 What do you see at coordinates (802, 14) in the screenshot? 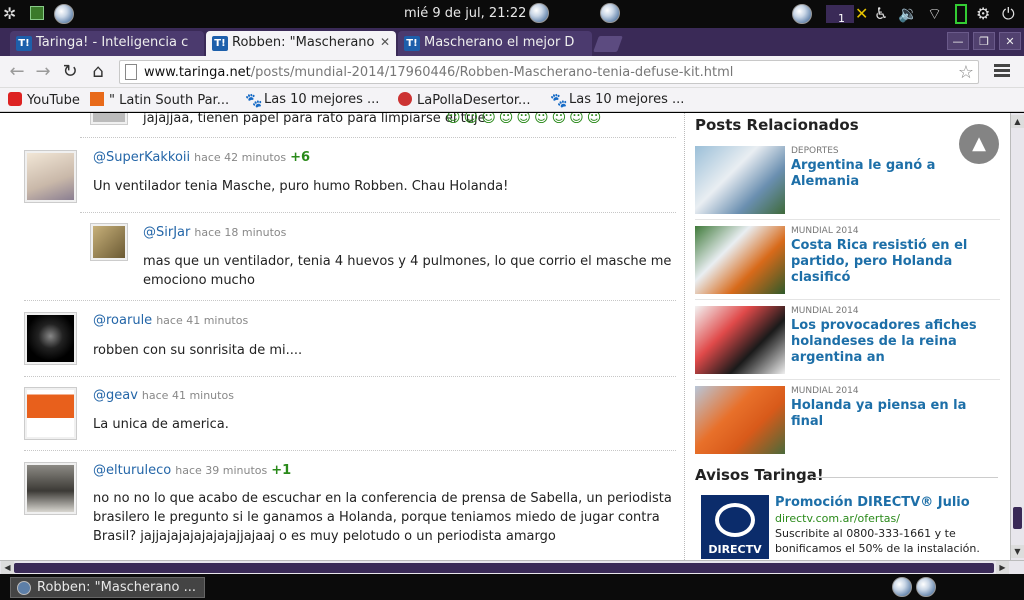
I see `globe-tray-icon` at bounding box center [802, 14].